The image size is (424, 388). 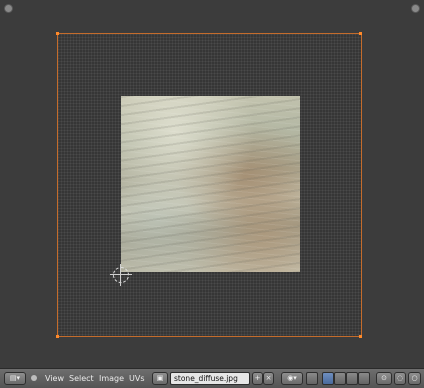 What do you see at coordinates (384, 378) in the screenshot?
I see `snap-icon: ⊙` at bounding box center [384, 378].